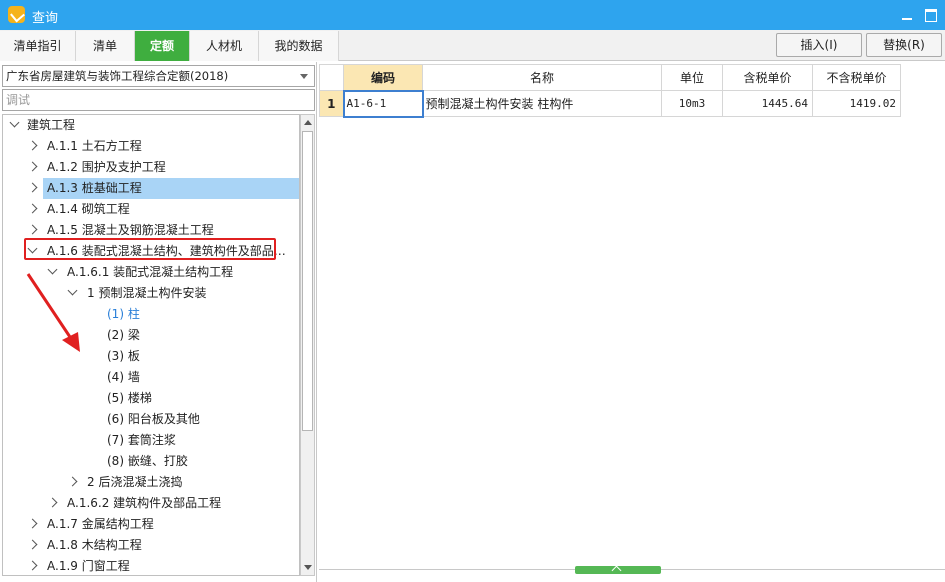  Describe the element at coordinates (931, 15) in the screenshot. I see `maximize-icon` at that location.